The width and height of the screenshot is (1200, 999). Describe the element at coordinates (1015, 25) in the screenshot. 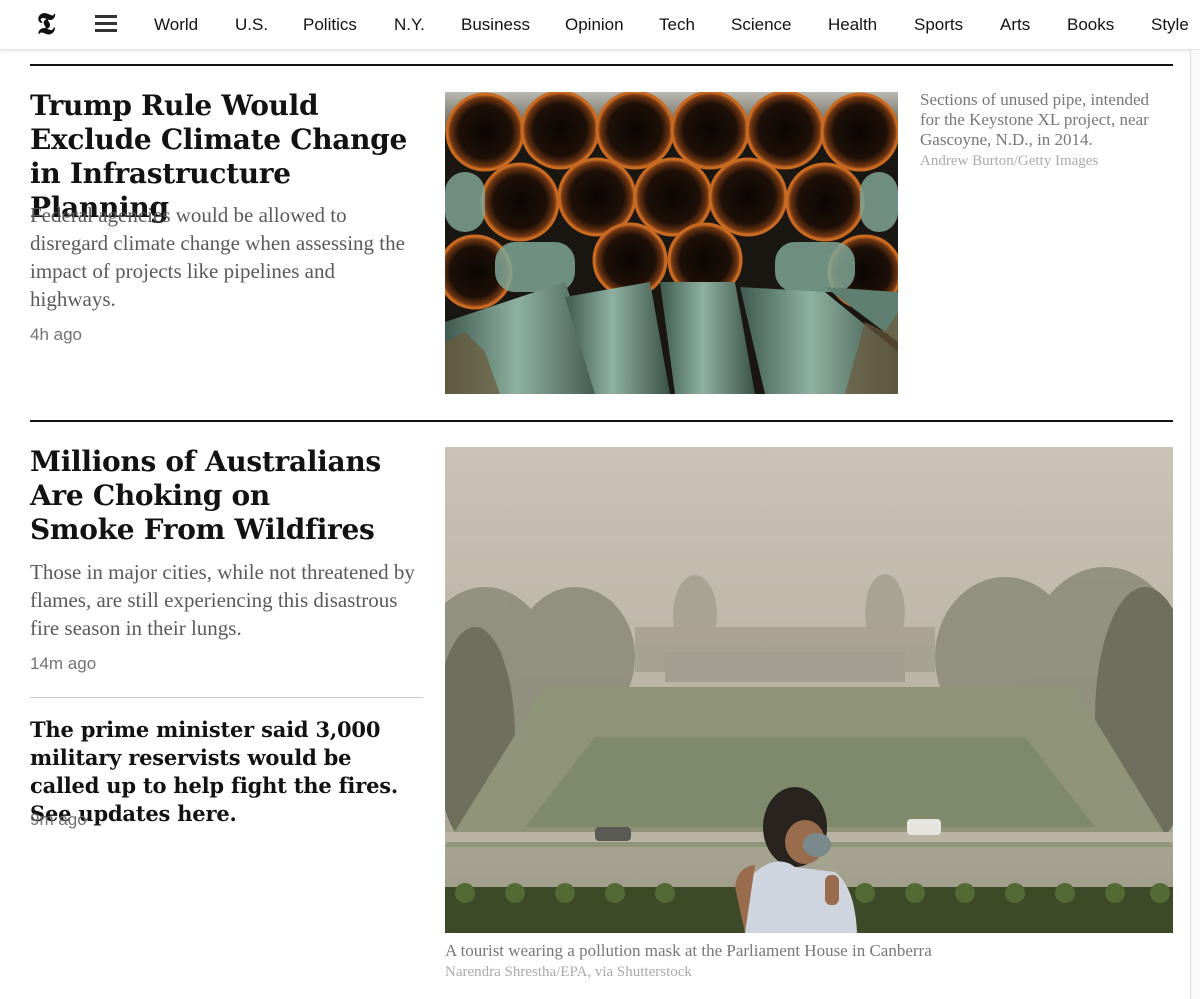

I see `nav-link-arts: Arts` at that location.